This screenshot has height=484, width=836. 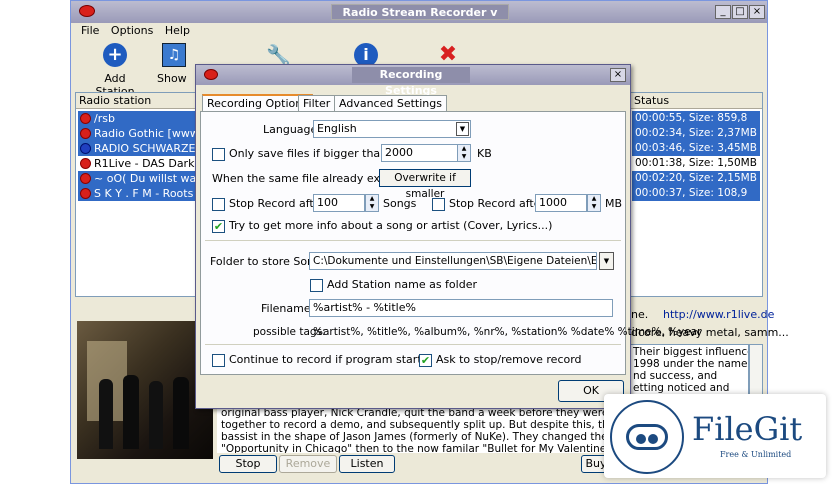 What do you see at coordinates (419, 31) in the screenshot?
I see `menu-bar: File Options Help` at bounding box center [419, 31].